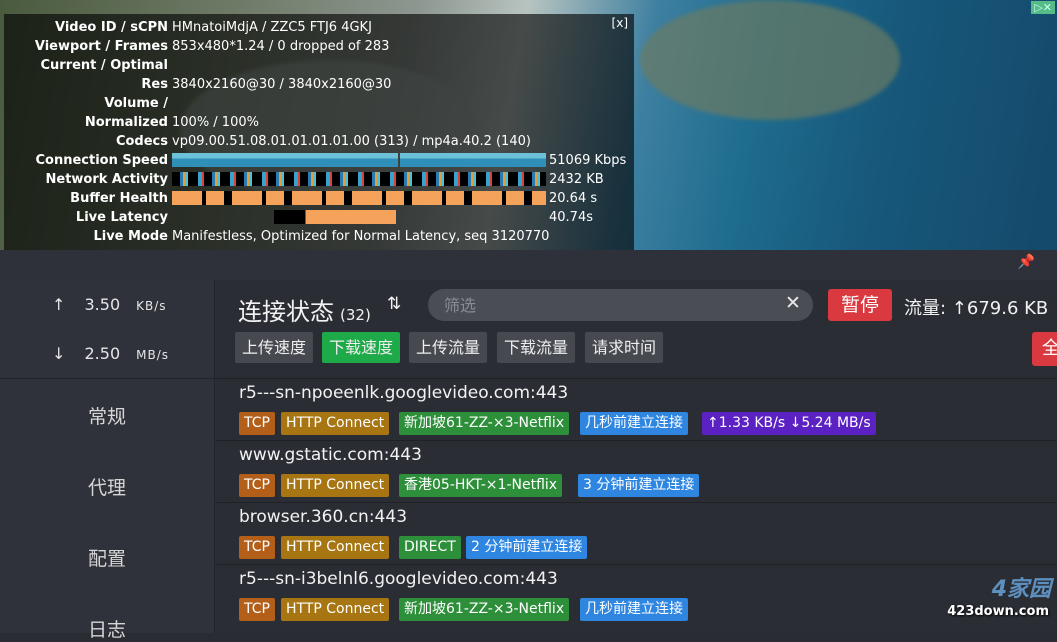  I want to click on proxy-chain-badge: 香港05-HKT-×1-Netflix, so click(481, 485).